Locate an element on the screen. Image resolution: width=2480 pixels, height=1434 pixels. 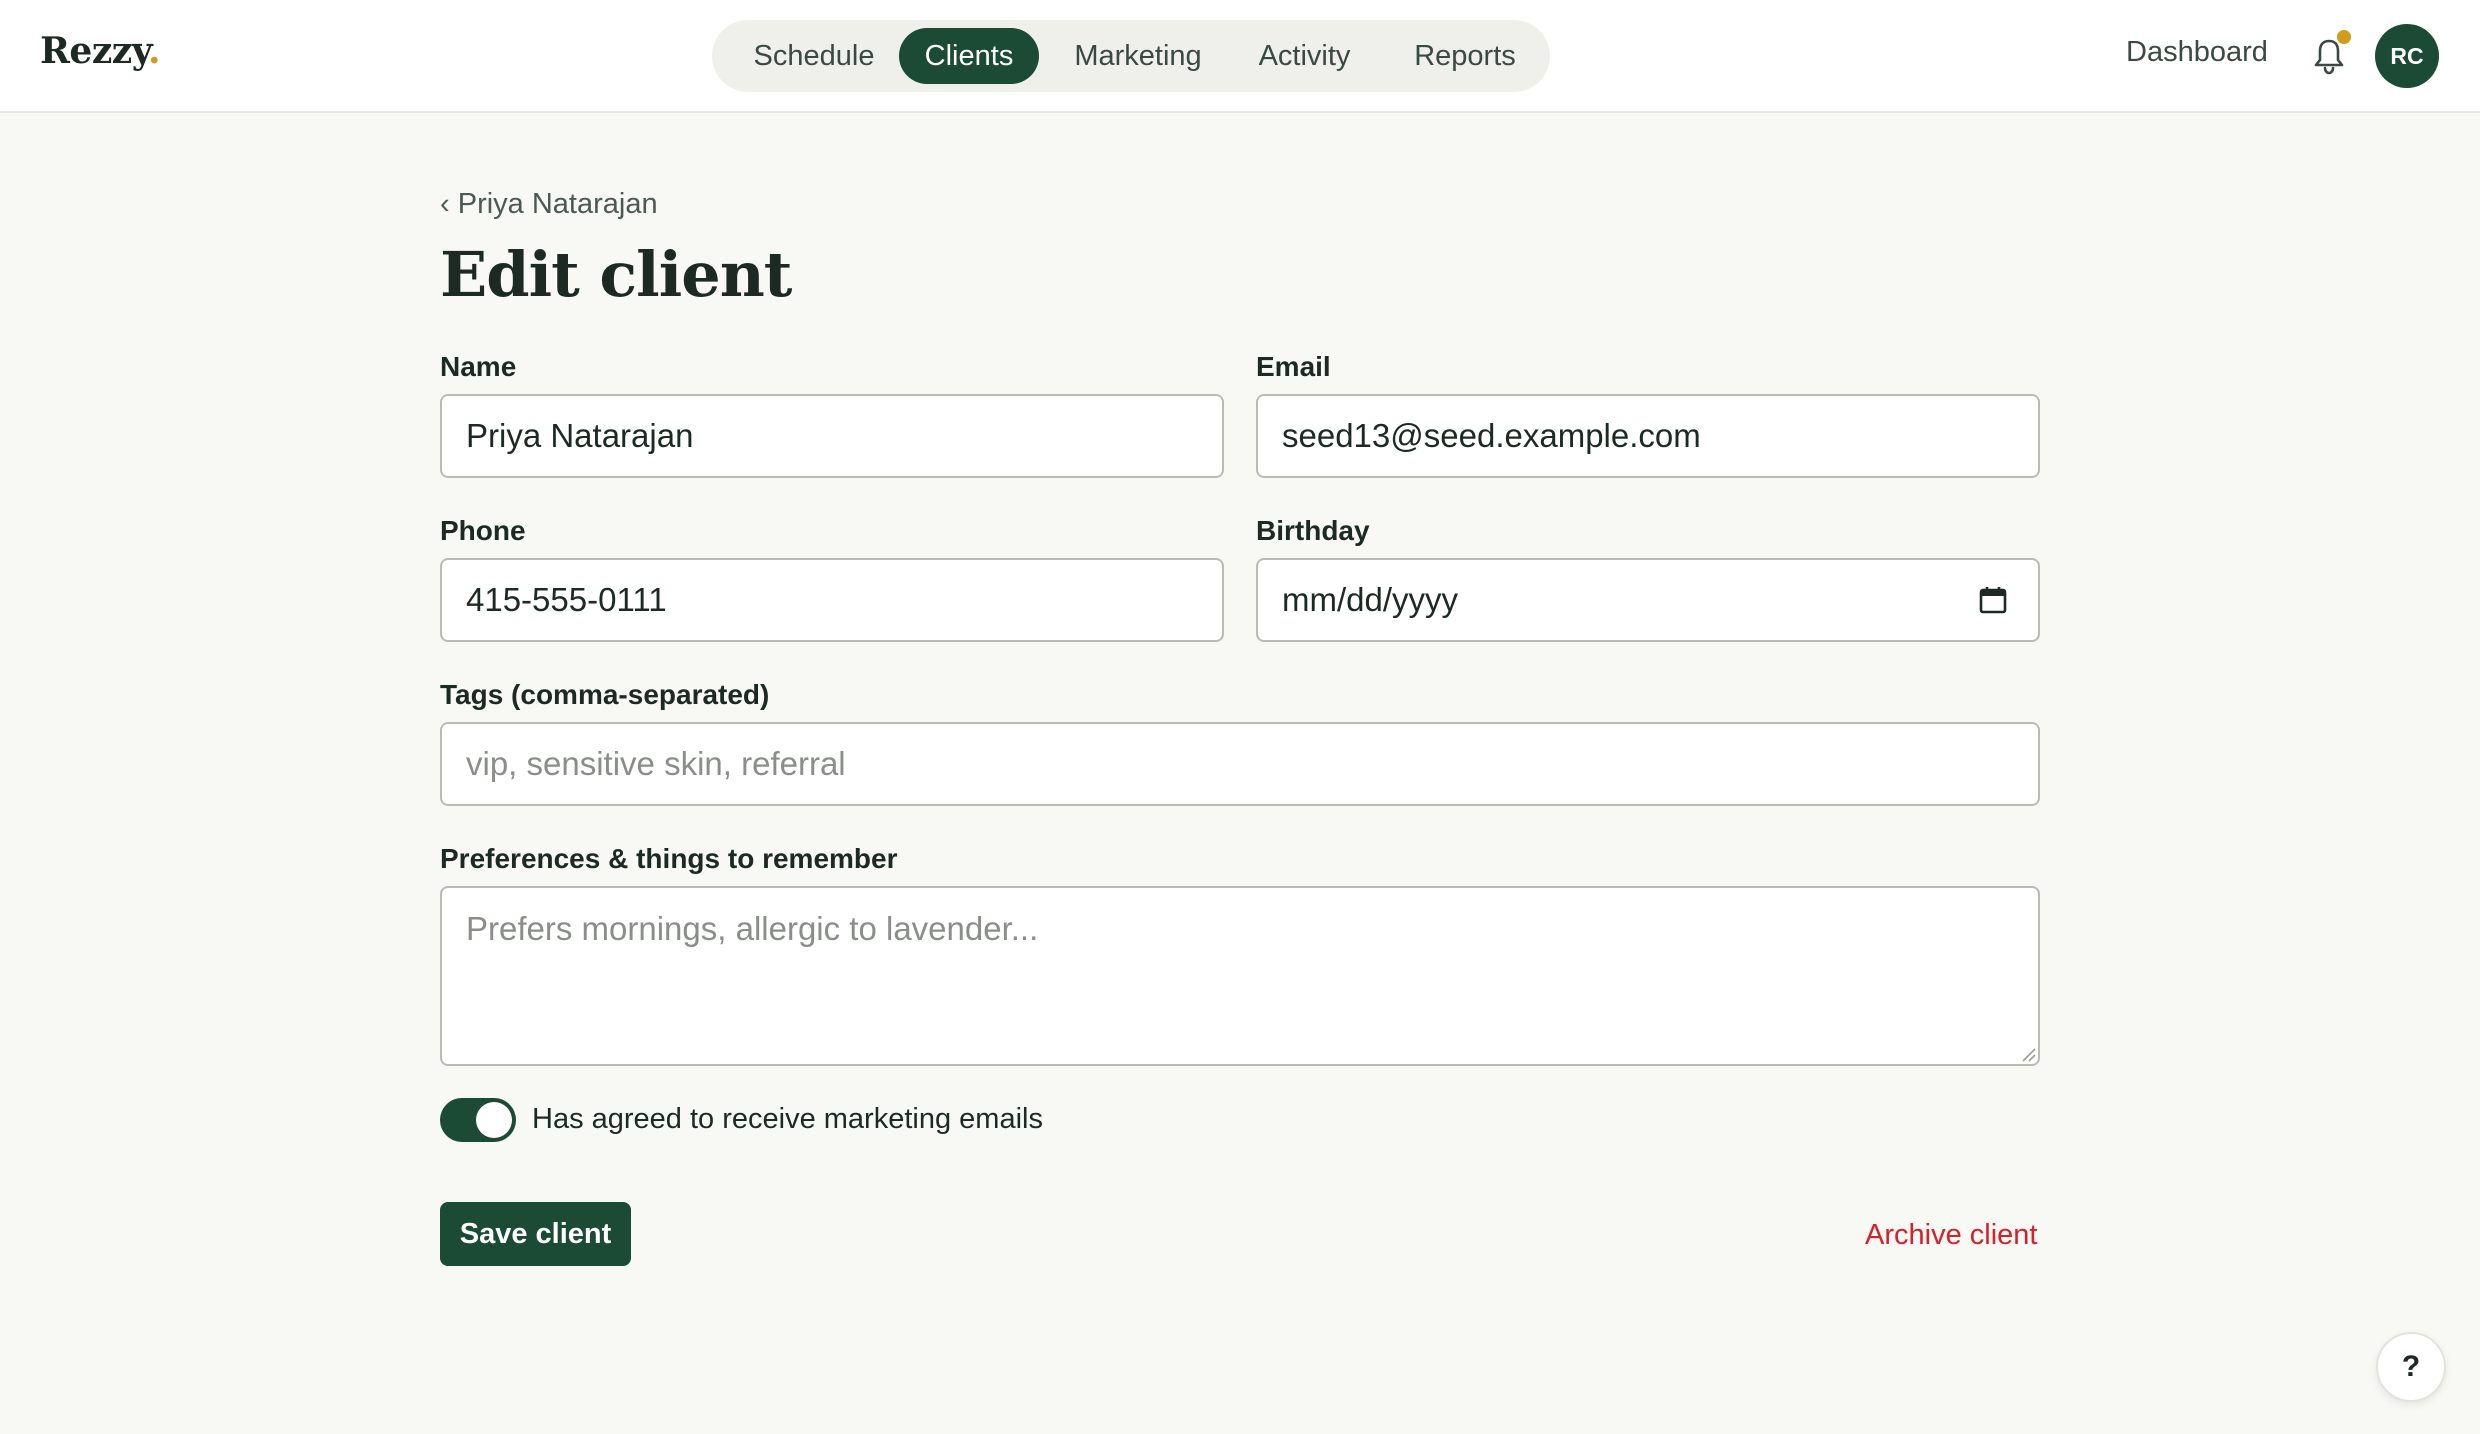
name-field: Priya Natarajan is located at coordinates (832, 436).